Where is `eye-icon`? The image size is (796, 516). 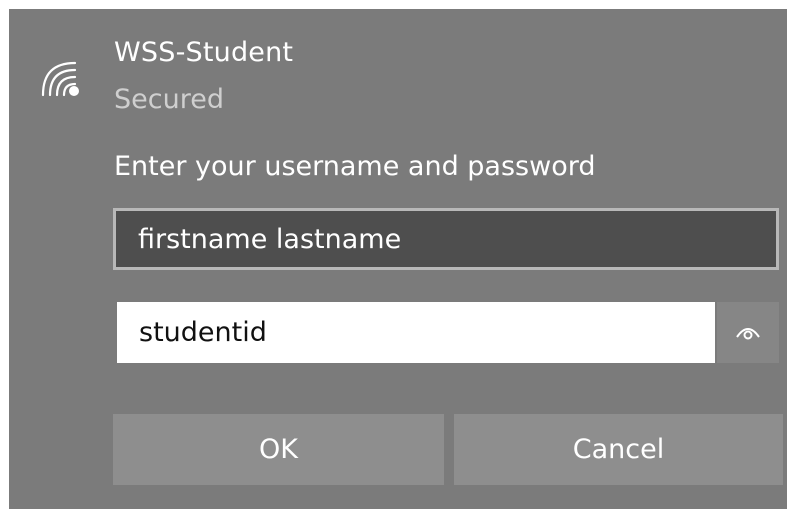 eye-icon is located at coordinates (748, 333).